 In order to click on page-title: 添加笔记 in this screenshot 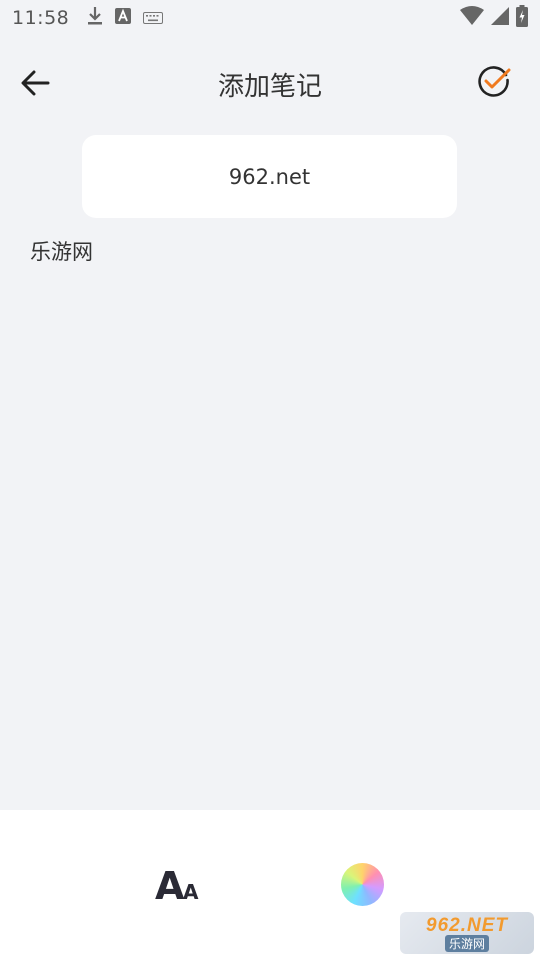, I will do `click(269, 87)`.